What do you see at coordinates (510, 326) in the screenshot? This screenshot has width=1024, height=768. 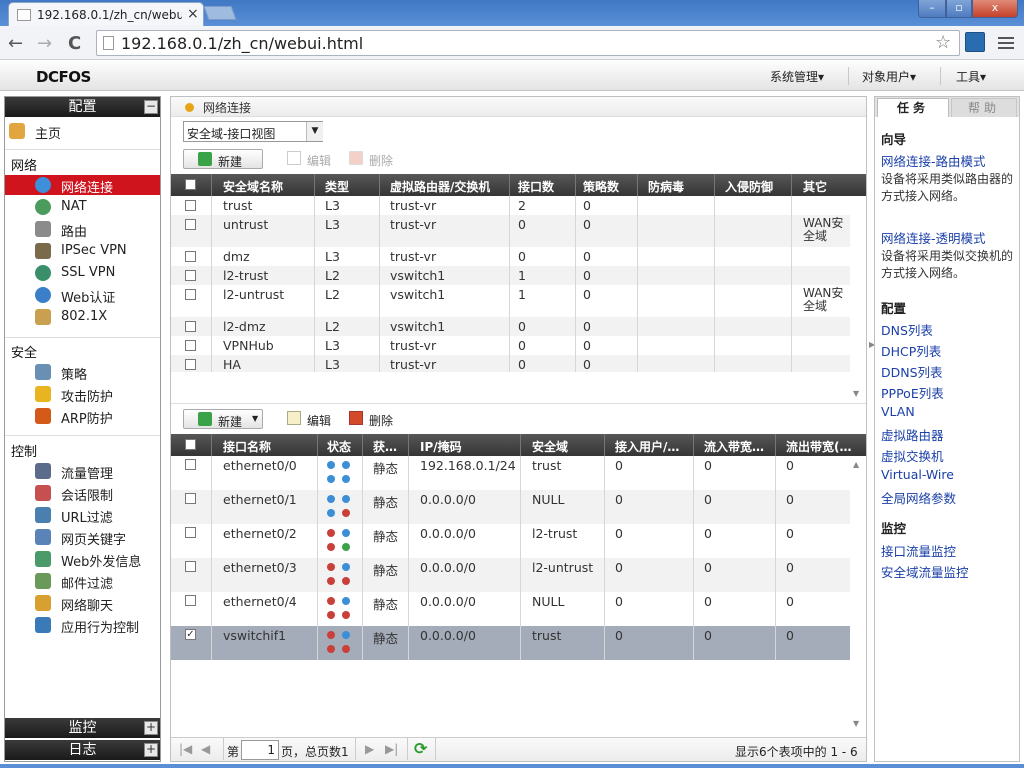 I see `table-row: l2-dmz L2 vswitch1 0 0` at bounding box center [510, 326].